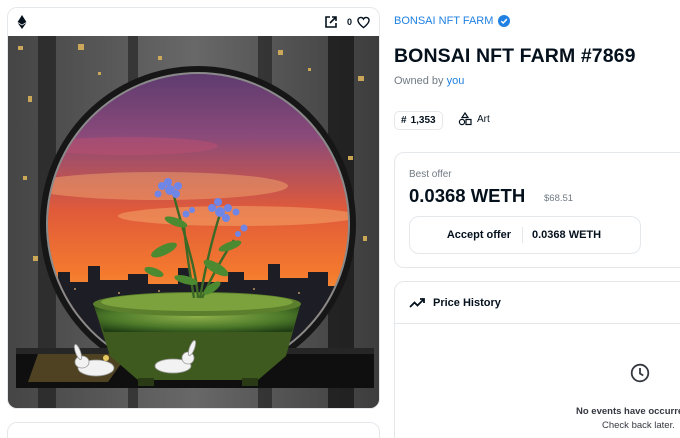 The height and width of the screenshot is (438, 680). What do you see at coordinates (474, 119) in the screenshot?
I see `category-tag: Art` at bounding box center [474, 119].